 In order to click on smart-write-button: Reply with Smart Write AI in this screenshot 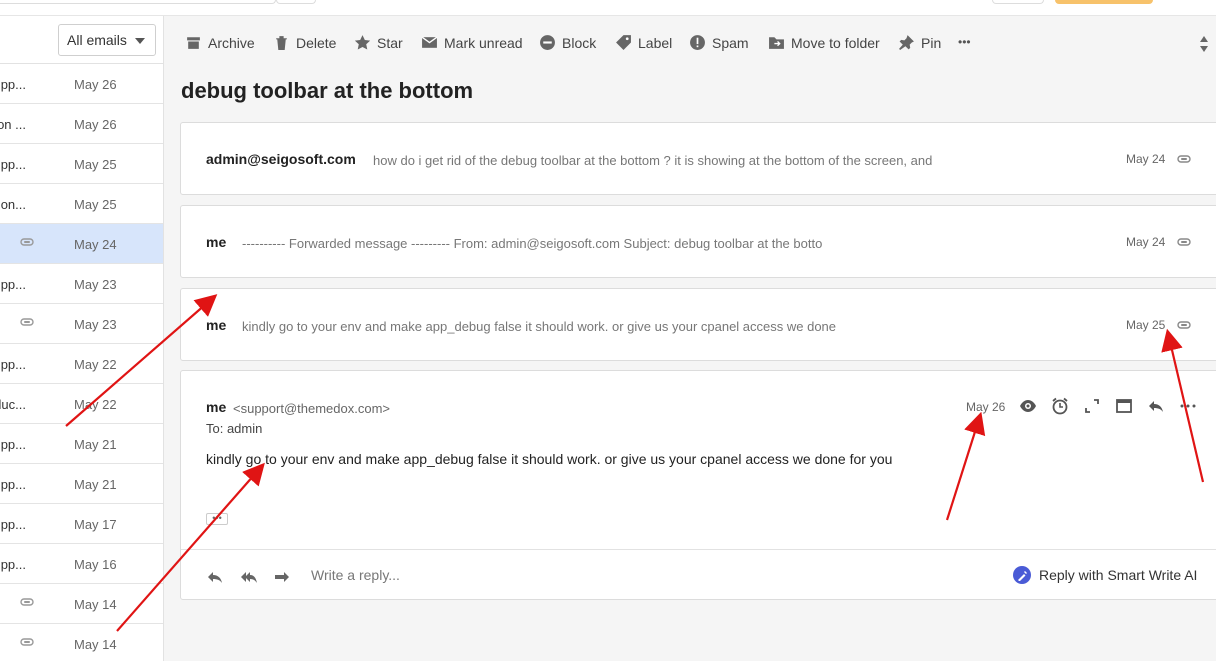, I will do `click(1105, 575)`.